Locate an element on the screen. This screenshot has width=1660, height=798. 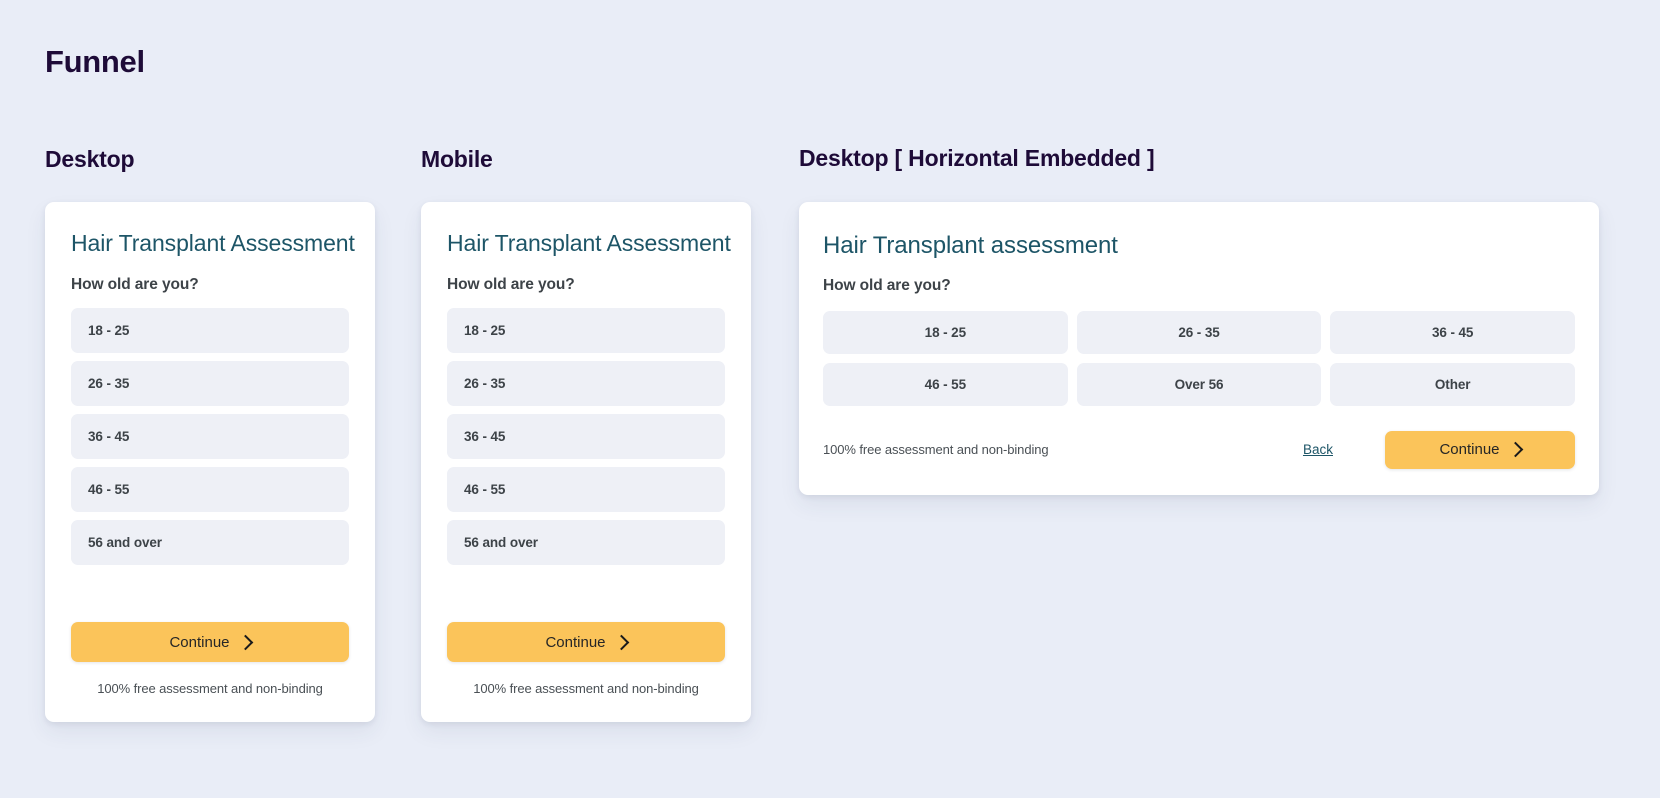
section-title-mobile: Mobile is located at coordinates (457, 159).